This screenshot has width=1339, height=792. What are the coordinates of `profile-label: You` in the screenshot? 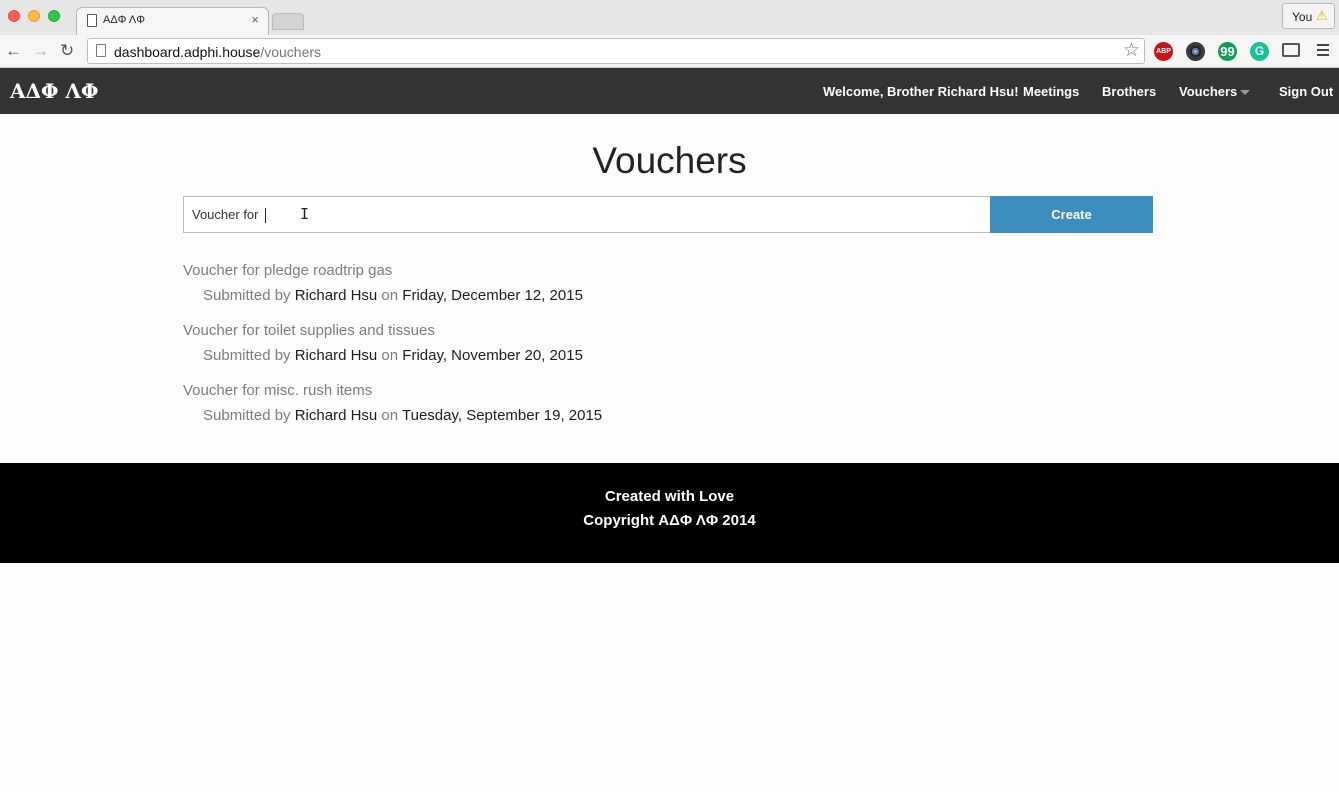 It's located at (1302, 17).